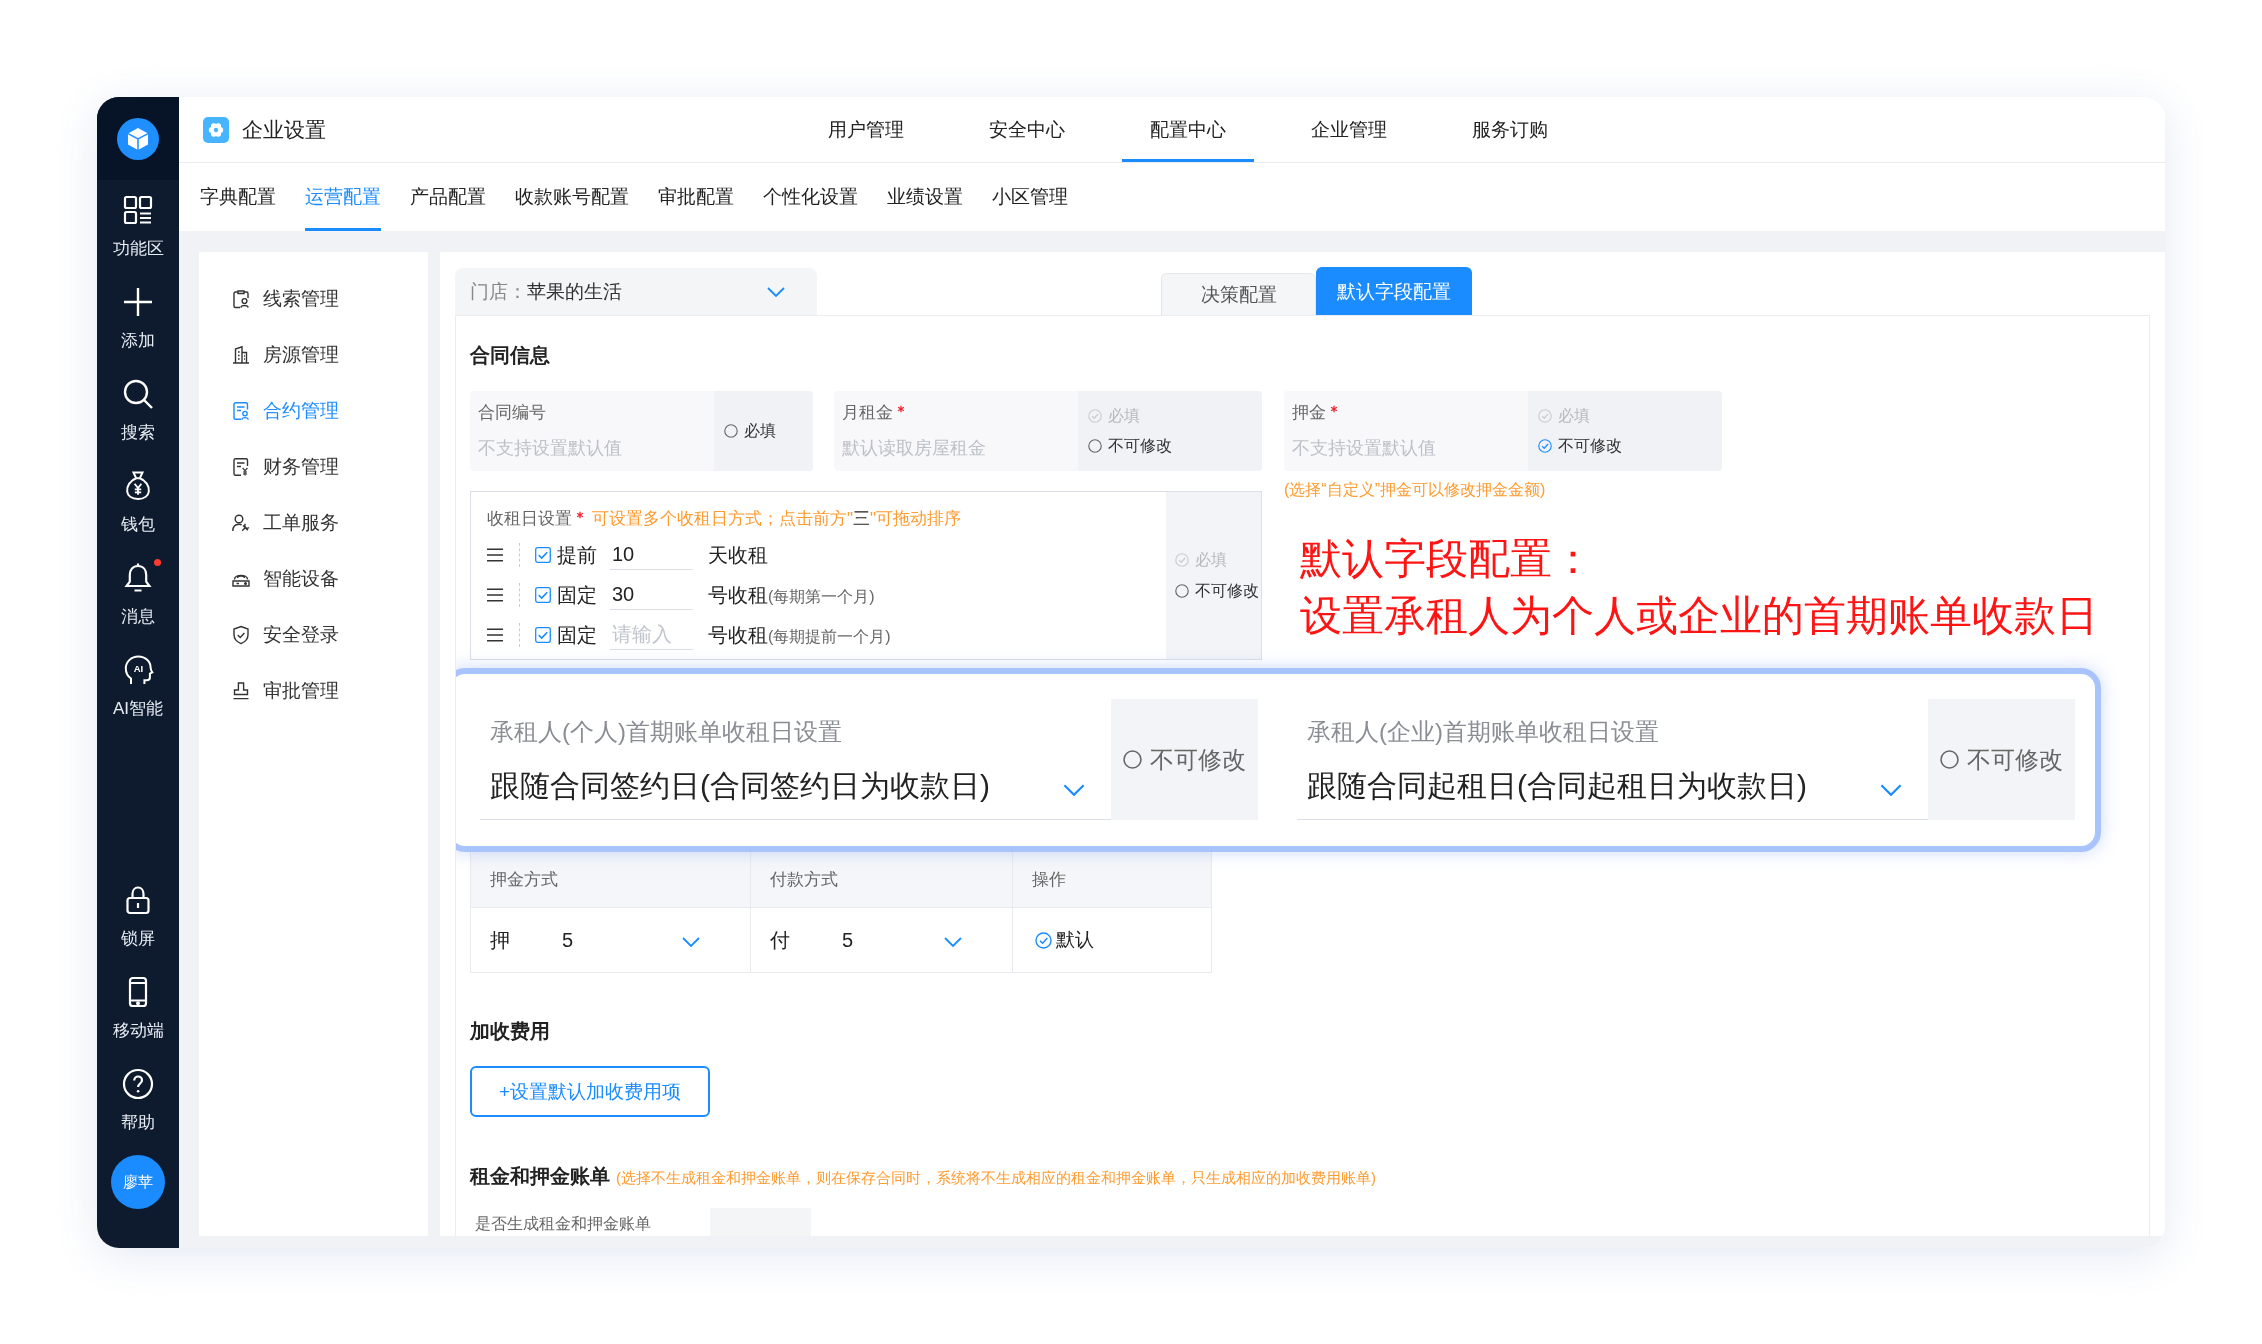 This screenshot has height=1344, width=2262. What do you see at coordinates (241, 411) in the screenshot?
I see `document-person-icon` at bounding box center [241, 411].